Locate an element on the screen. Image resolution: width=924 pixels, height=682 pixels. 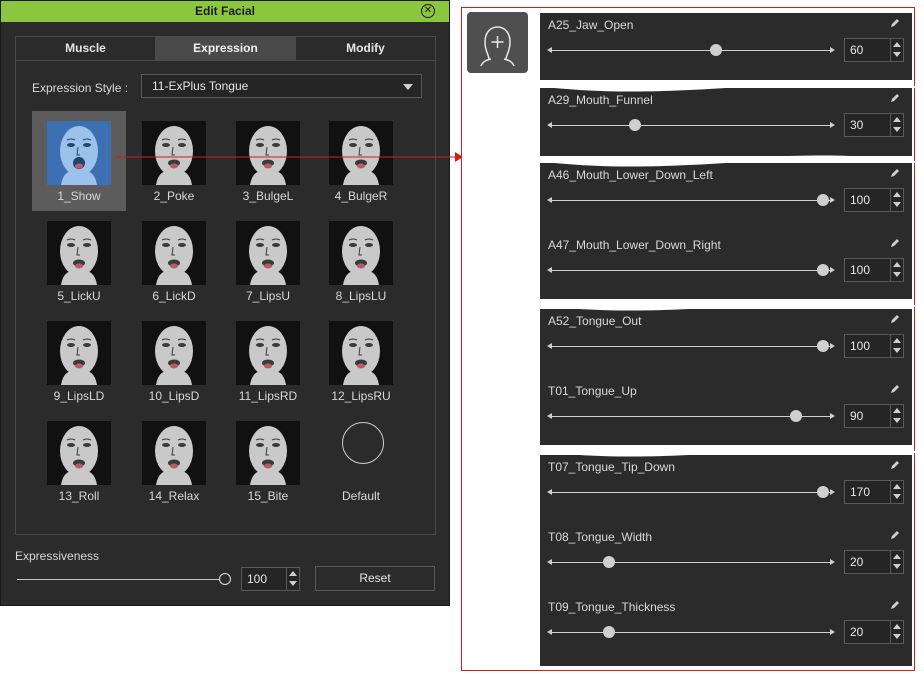
morph-value-input: 60 is located at coordinates (874, 50).